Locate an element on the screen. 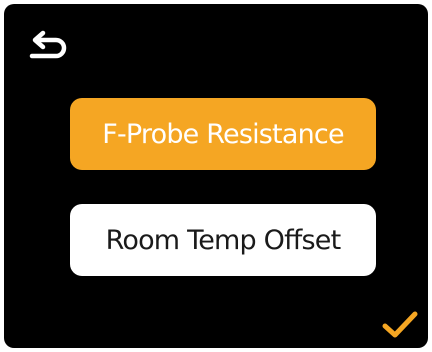 This screenshot has height=352, width=432. confirm-button is located at coordinates (400, 325).